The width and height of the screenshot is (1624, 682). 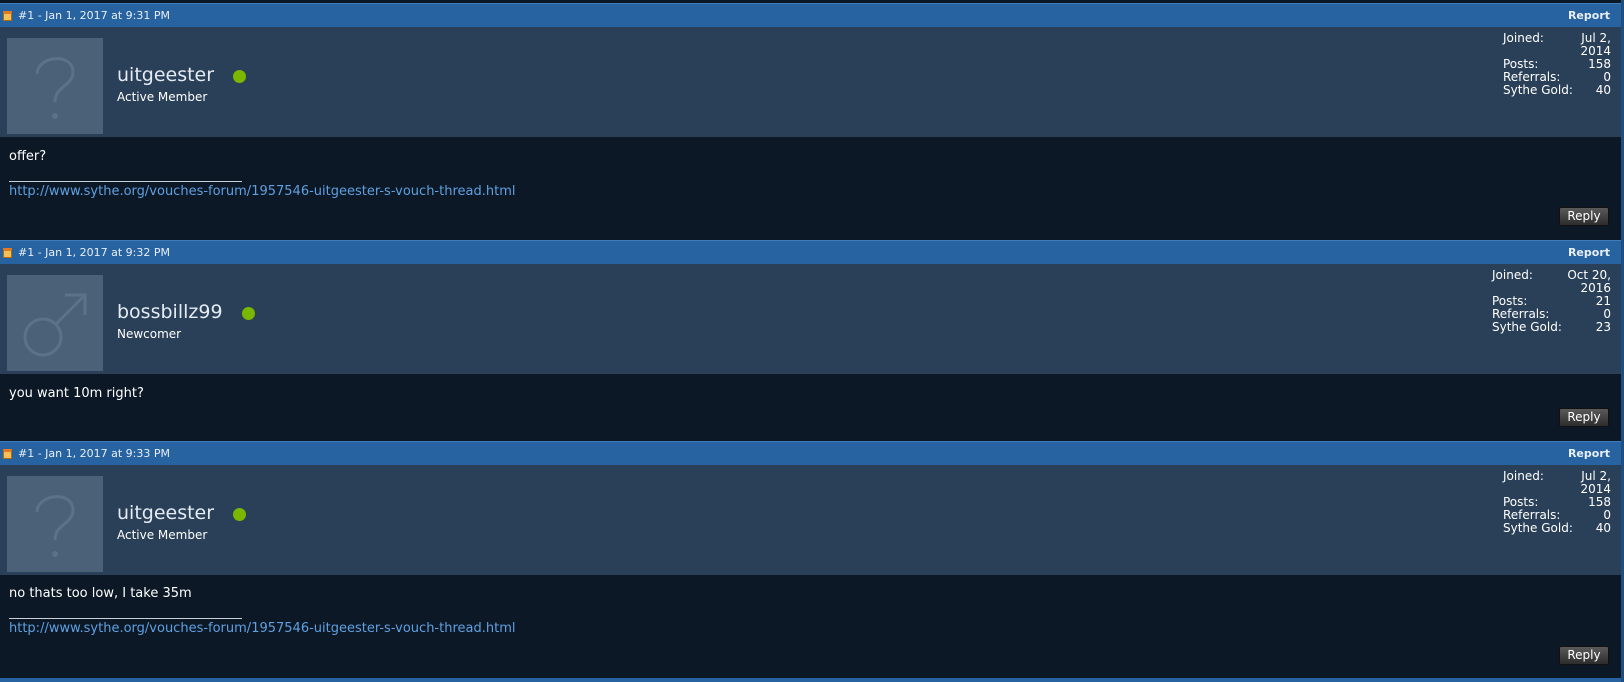 I want to click on post-meta: #1 - Jan 1, 2017 at 9:33 PM, so click(x=94, y=453).